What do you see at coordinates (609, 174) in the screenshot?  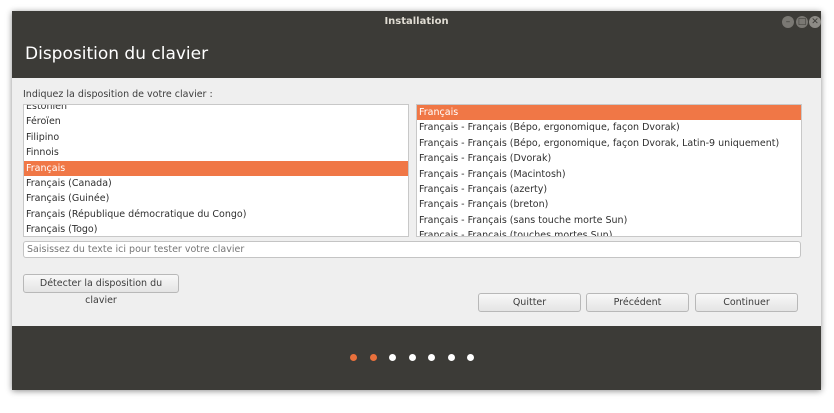 I see `variant-list-item: Français - Français (Macintosh)` at bounding box center [609, 174].